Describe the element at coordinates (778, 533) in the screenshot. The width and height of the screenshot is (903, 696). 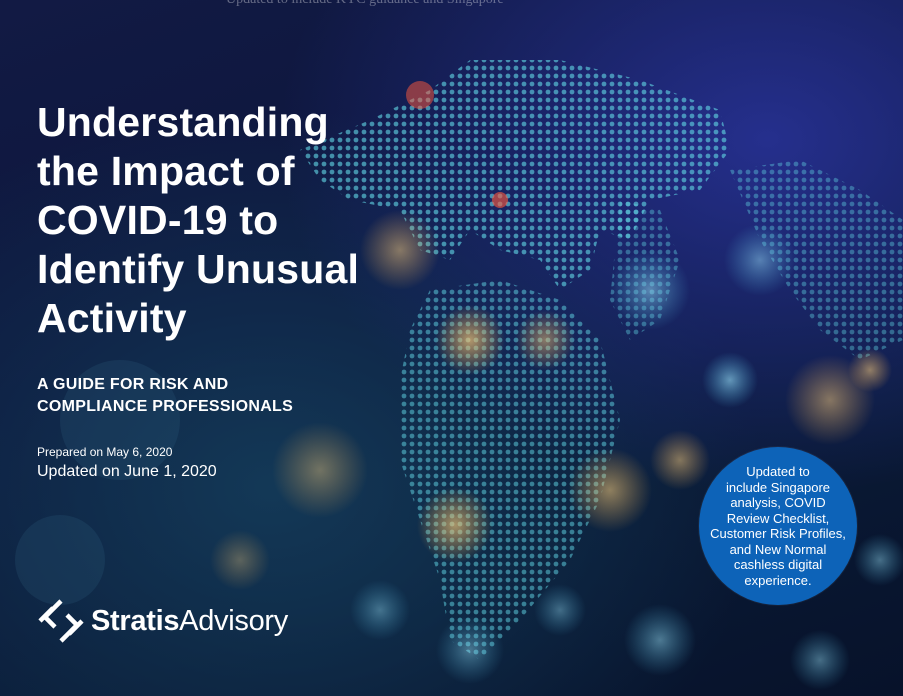
I see `badge-line: Customer Risk Profiles,` at that location.